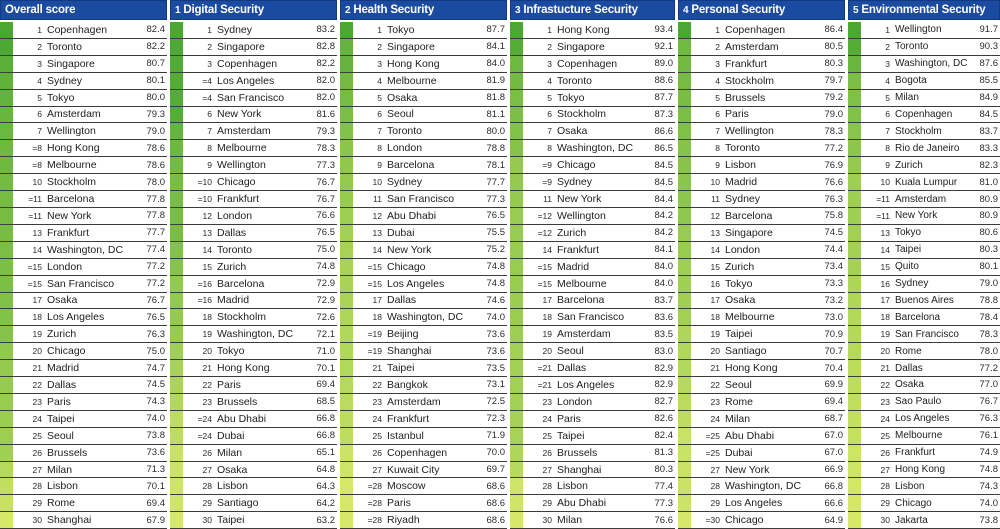 This screenshot has height=529, width=1000. I want to click on table-row: 2 Toronto 82.2, so click(83, 47).